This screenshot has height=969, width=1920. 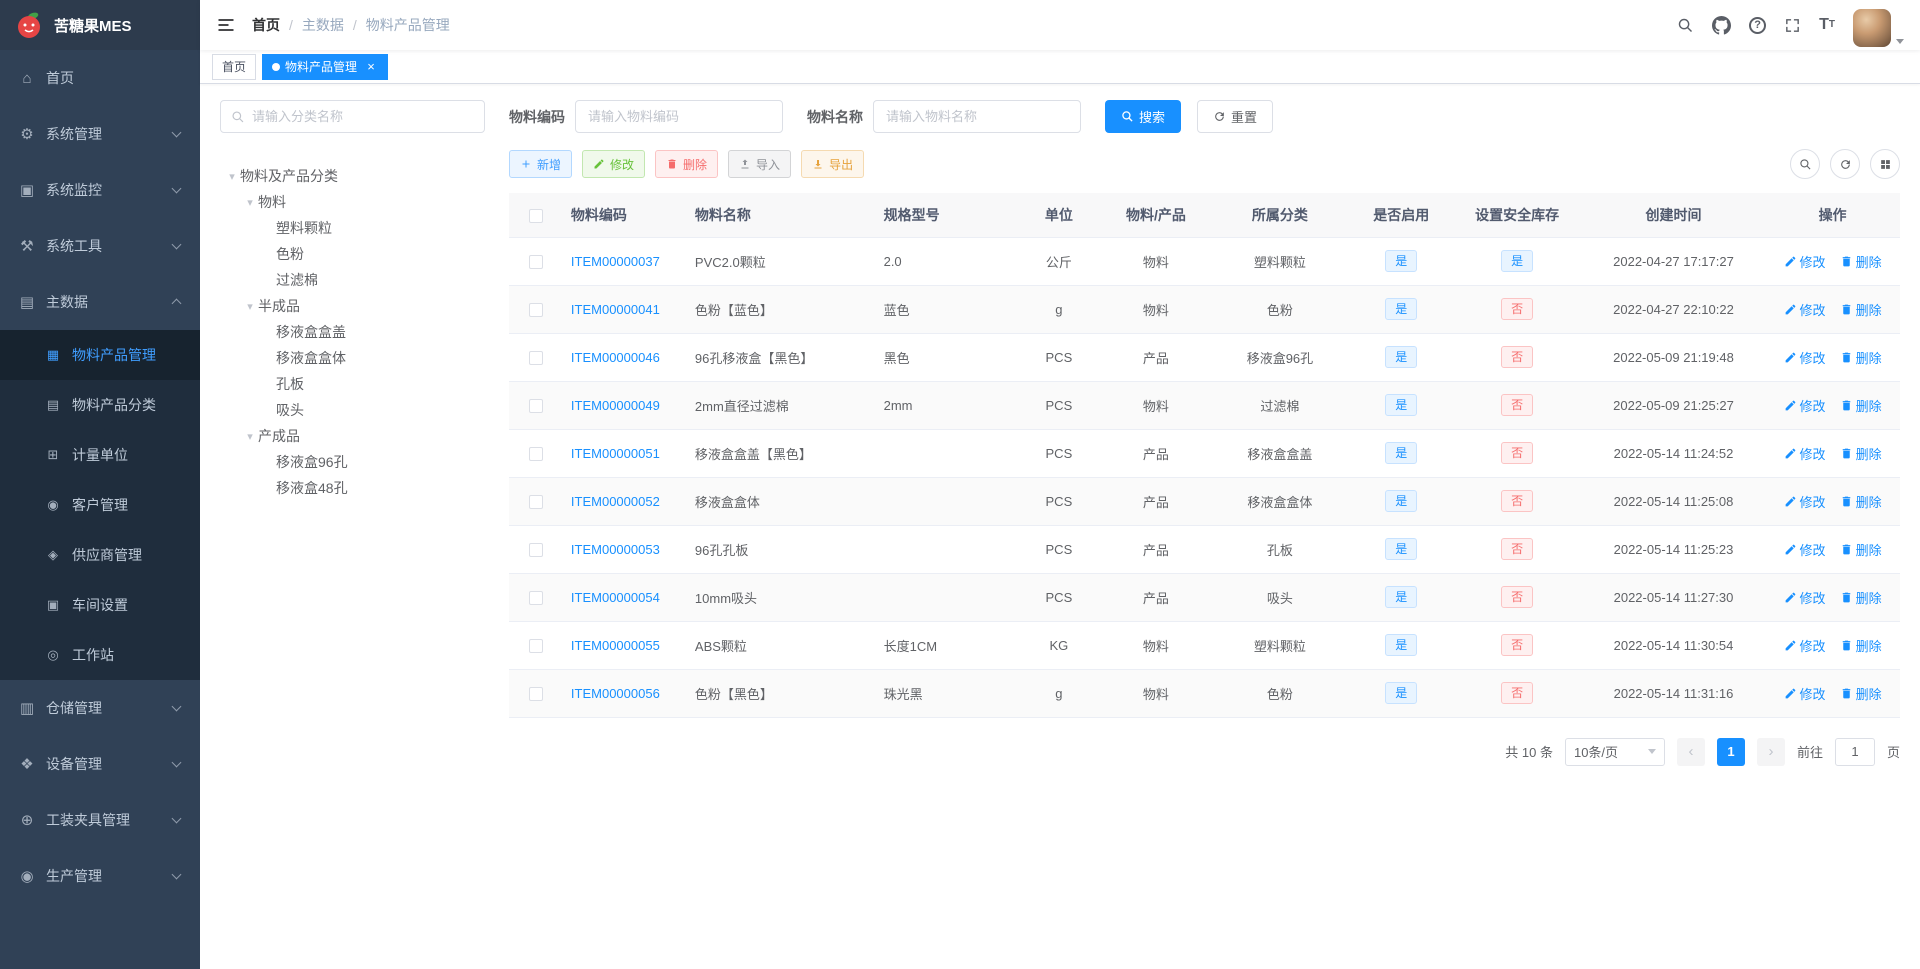 What do you see at coordinates (1792, 25) in the screenshot?
I see `fullscreen-icon` at bounding box center [1792, 25].